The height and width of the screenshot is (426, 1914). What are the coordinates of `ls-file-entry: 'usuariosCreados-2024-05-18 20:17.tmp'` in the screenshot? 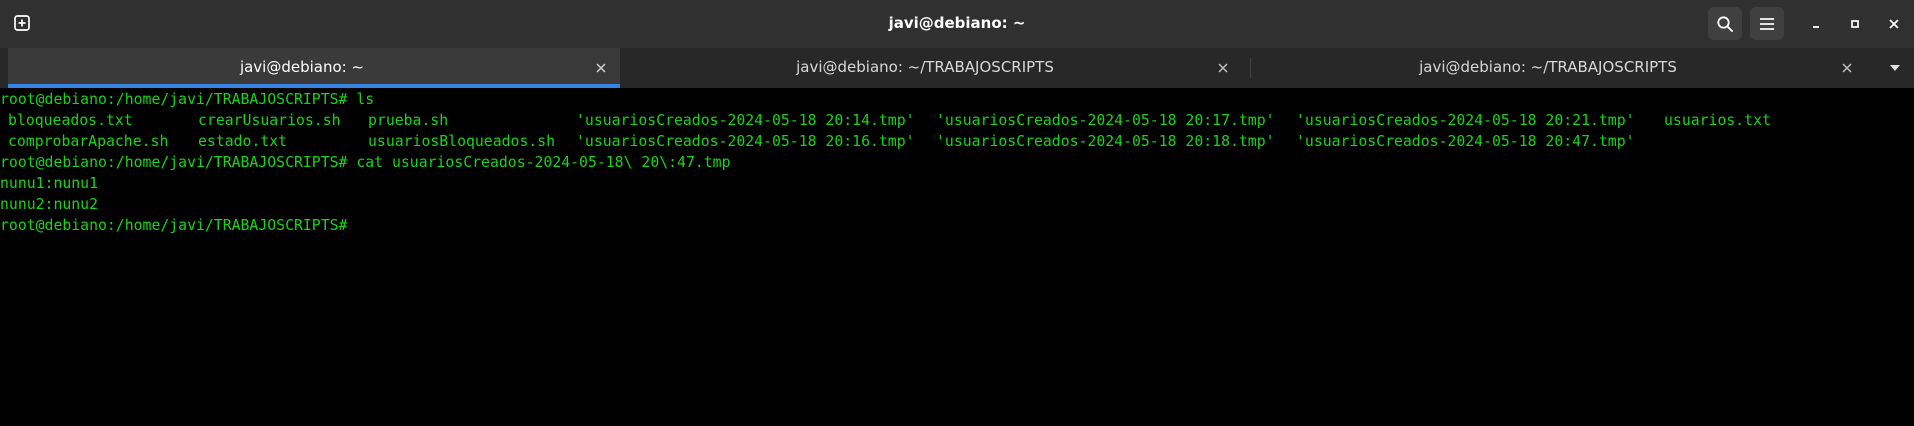 It's located at (1105, 120).